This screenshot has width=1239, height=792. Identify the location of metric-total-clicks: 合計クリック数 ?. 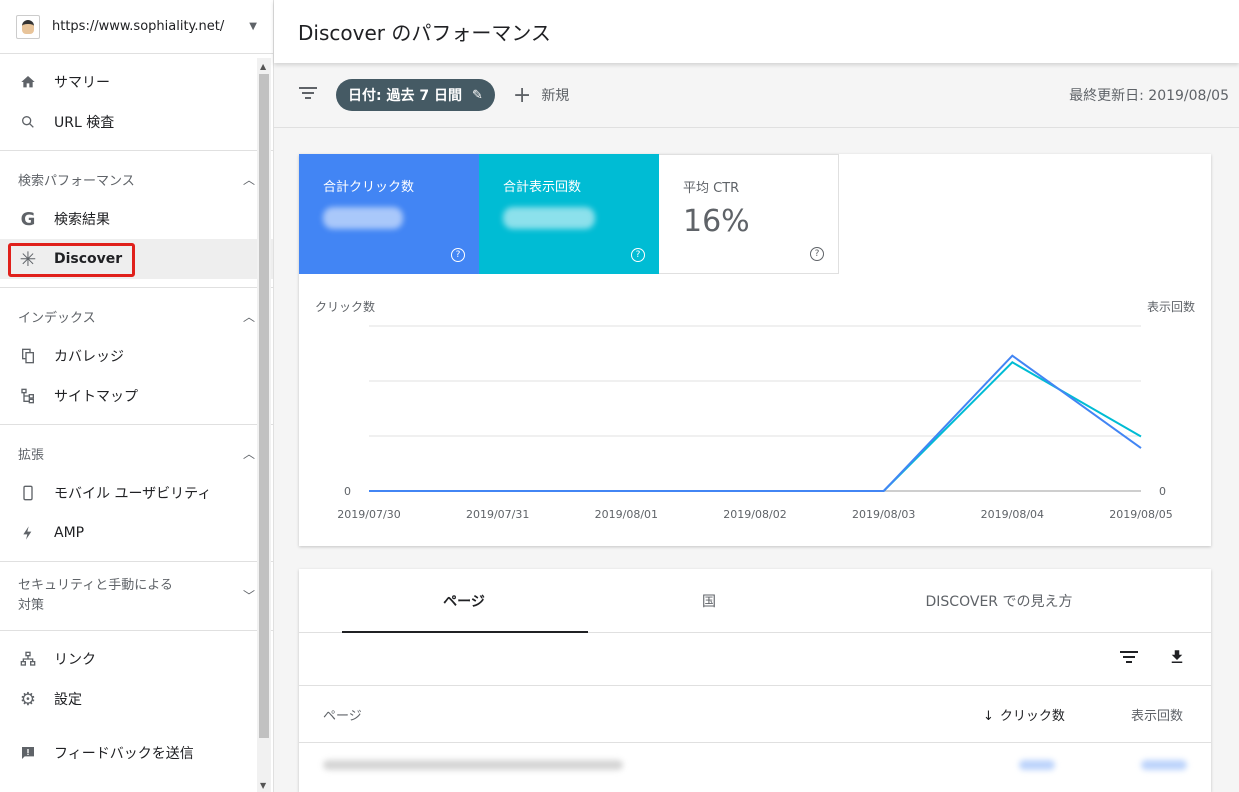
(389, 214).